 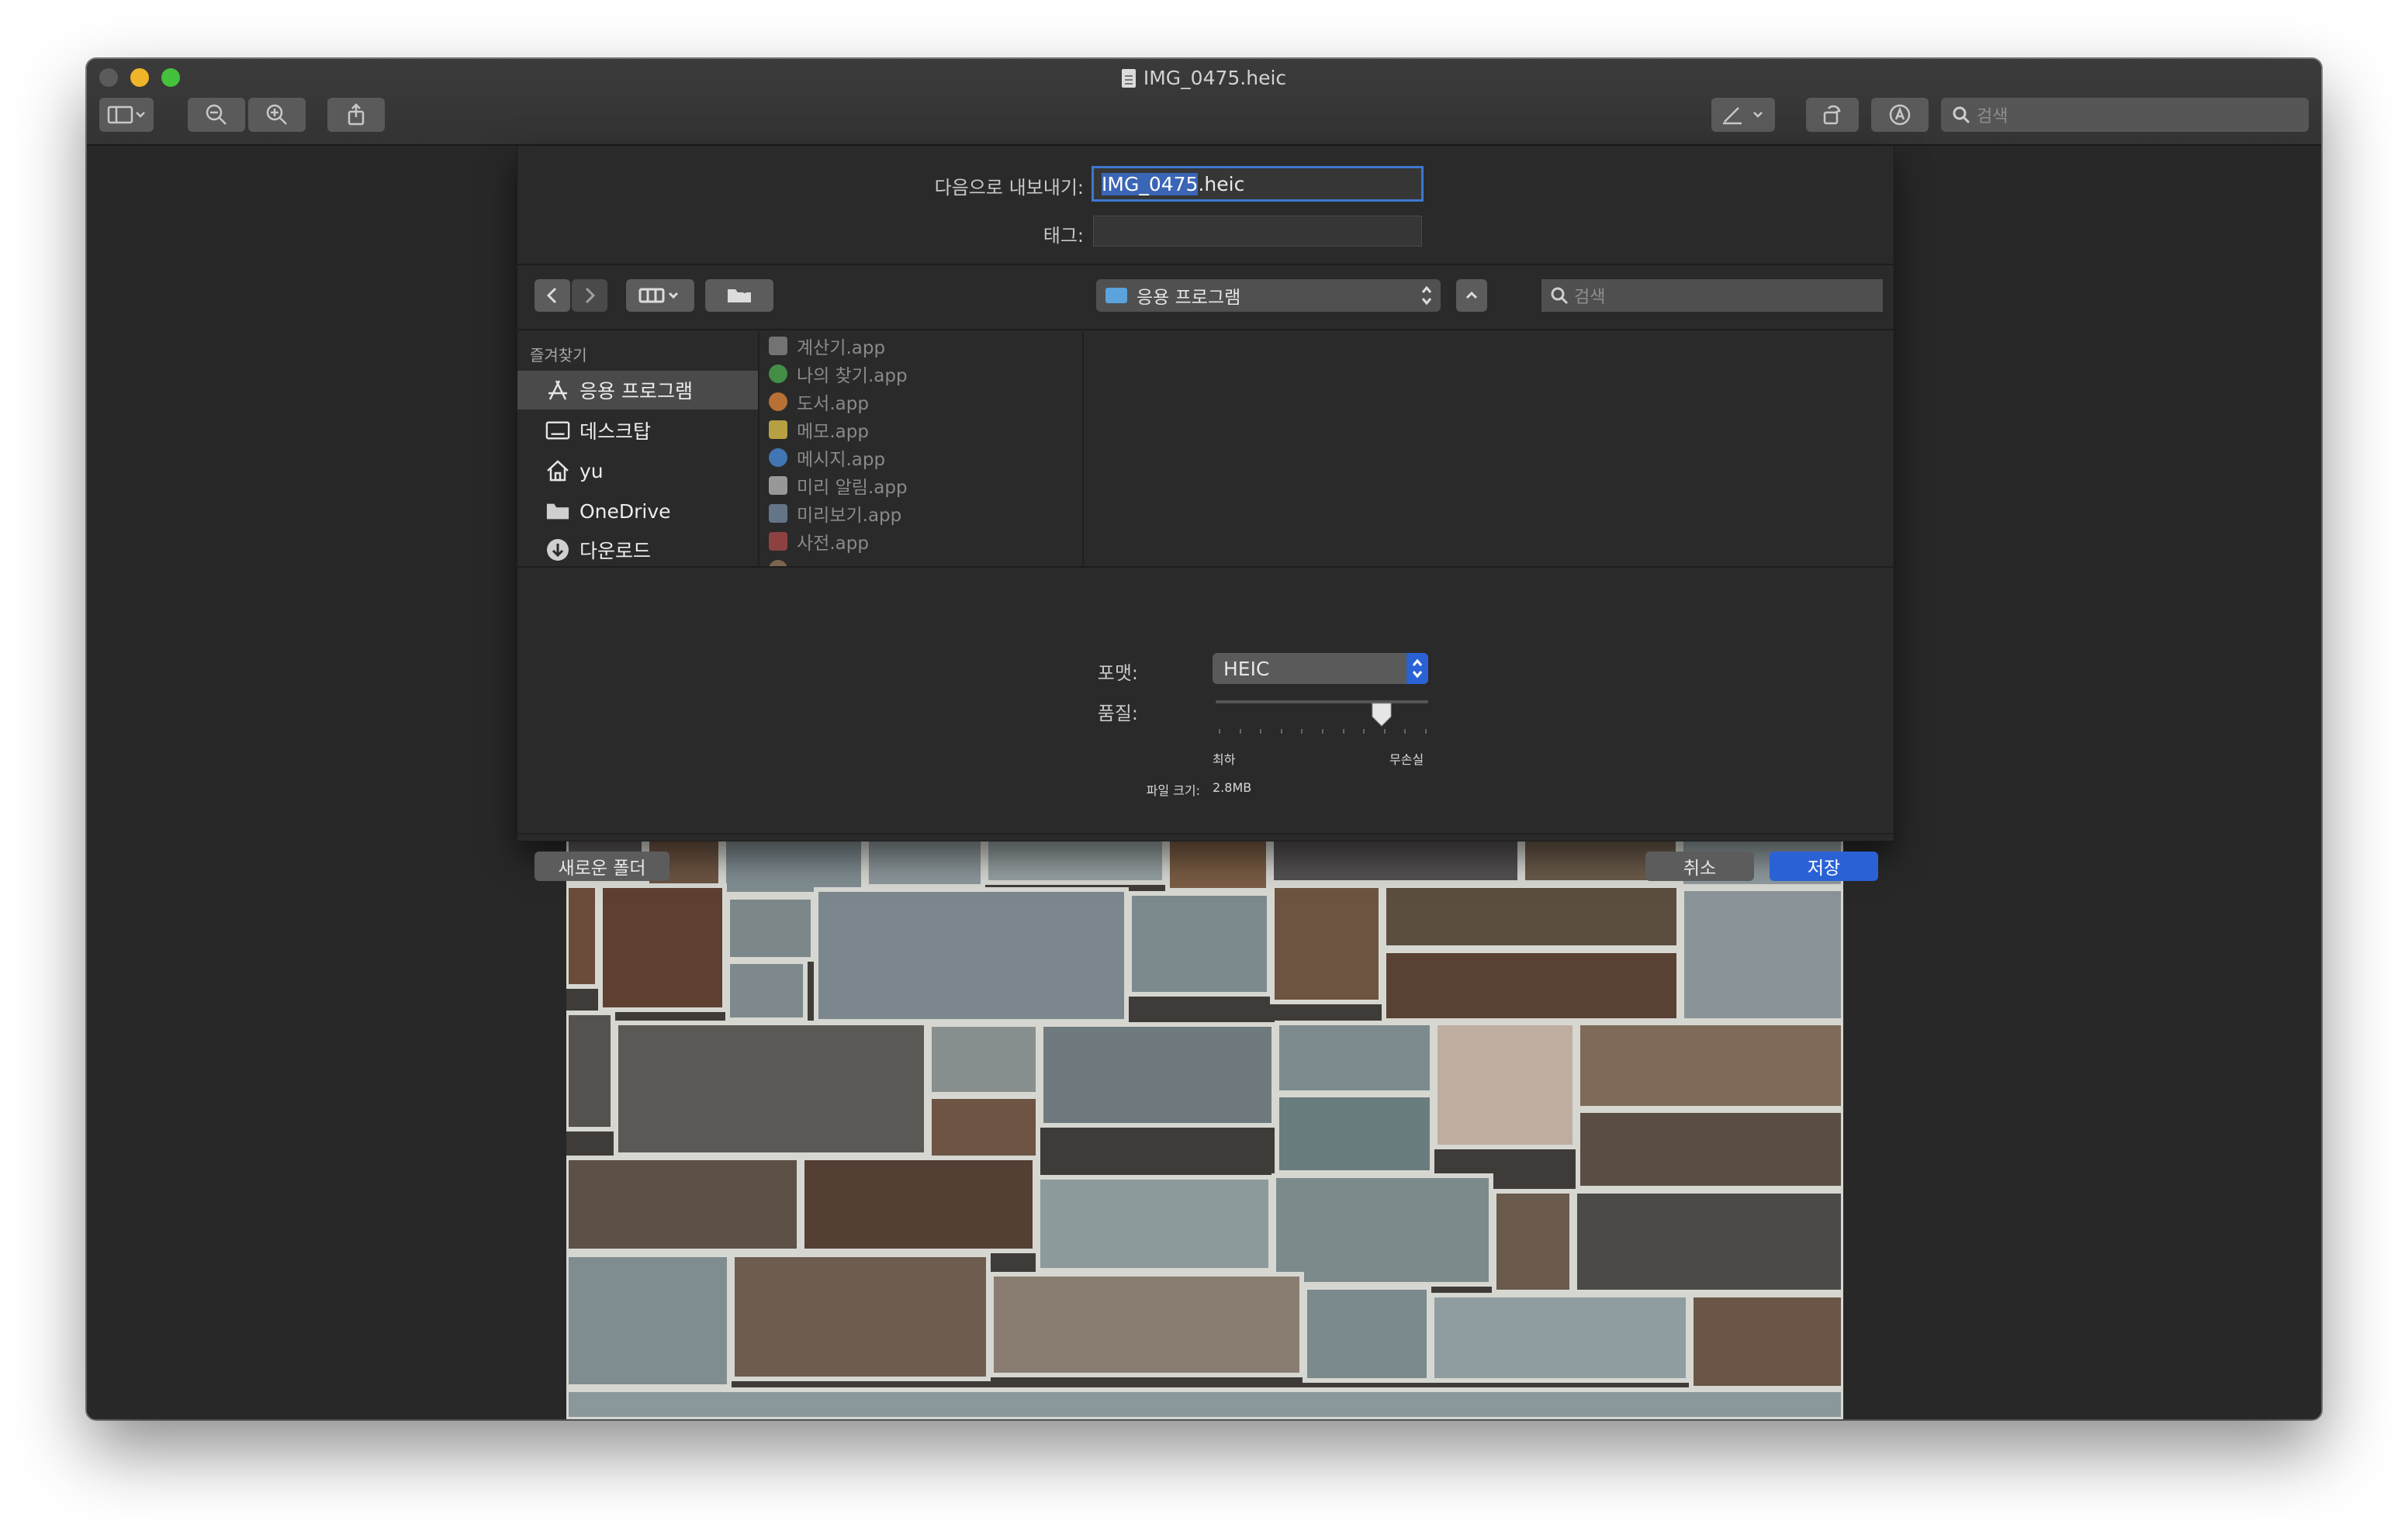 I want to click on annotate-icon, so click(x=1900, y=115).